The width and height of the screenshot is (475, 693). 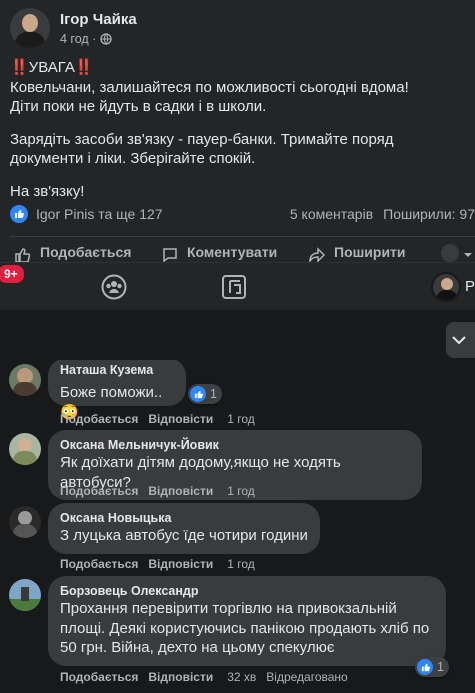 What do you see at coordinates (234, 287) in the screenshot?
I see `gaming-icon` at bounding box center [234, 287].